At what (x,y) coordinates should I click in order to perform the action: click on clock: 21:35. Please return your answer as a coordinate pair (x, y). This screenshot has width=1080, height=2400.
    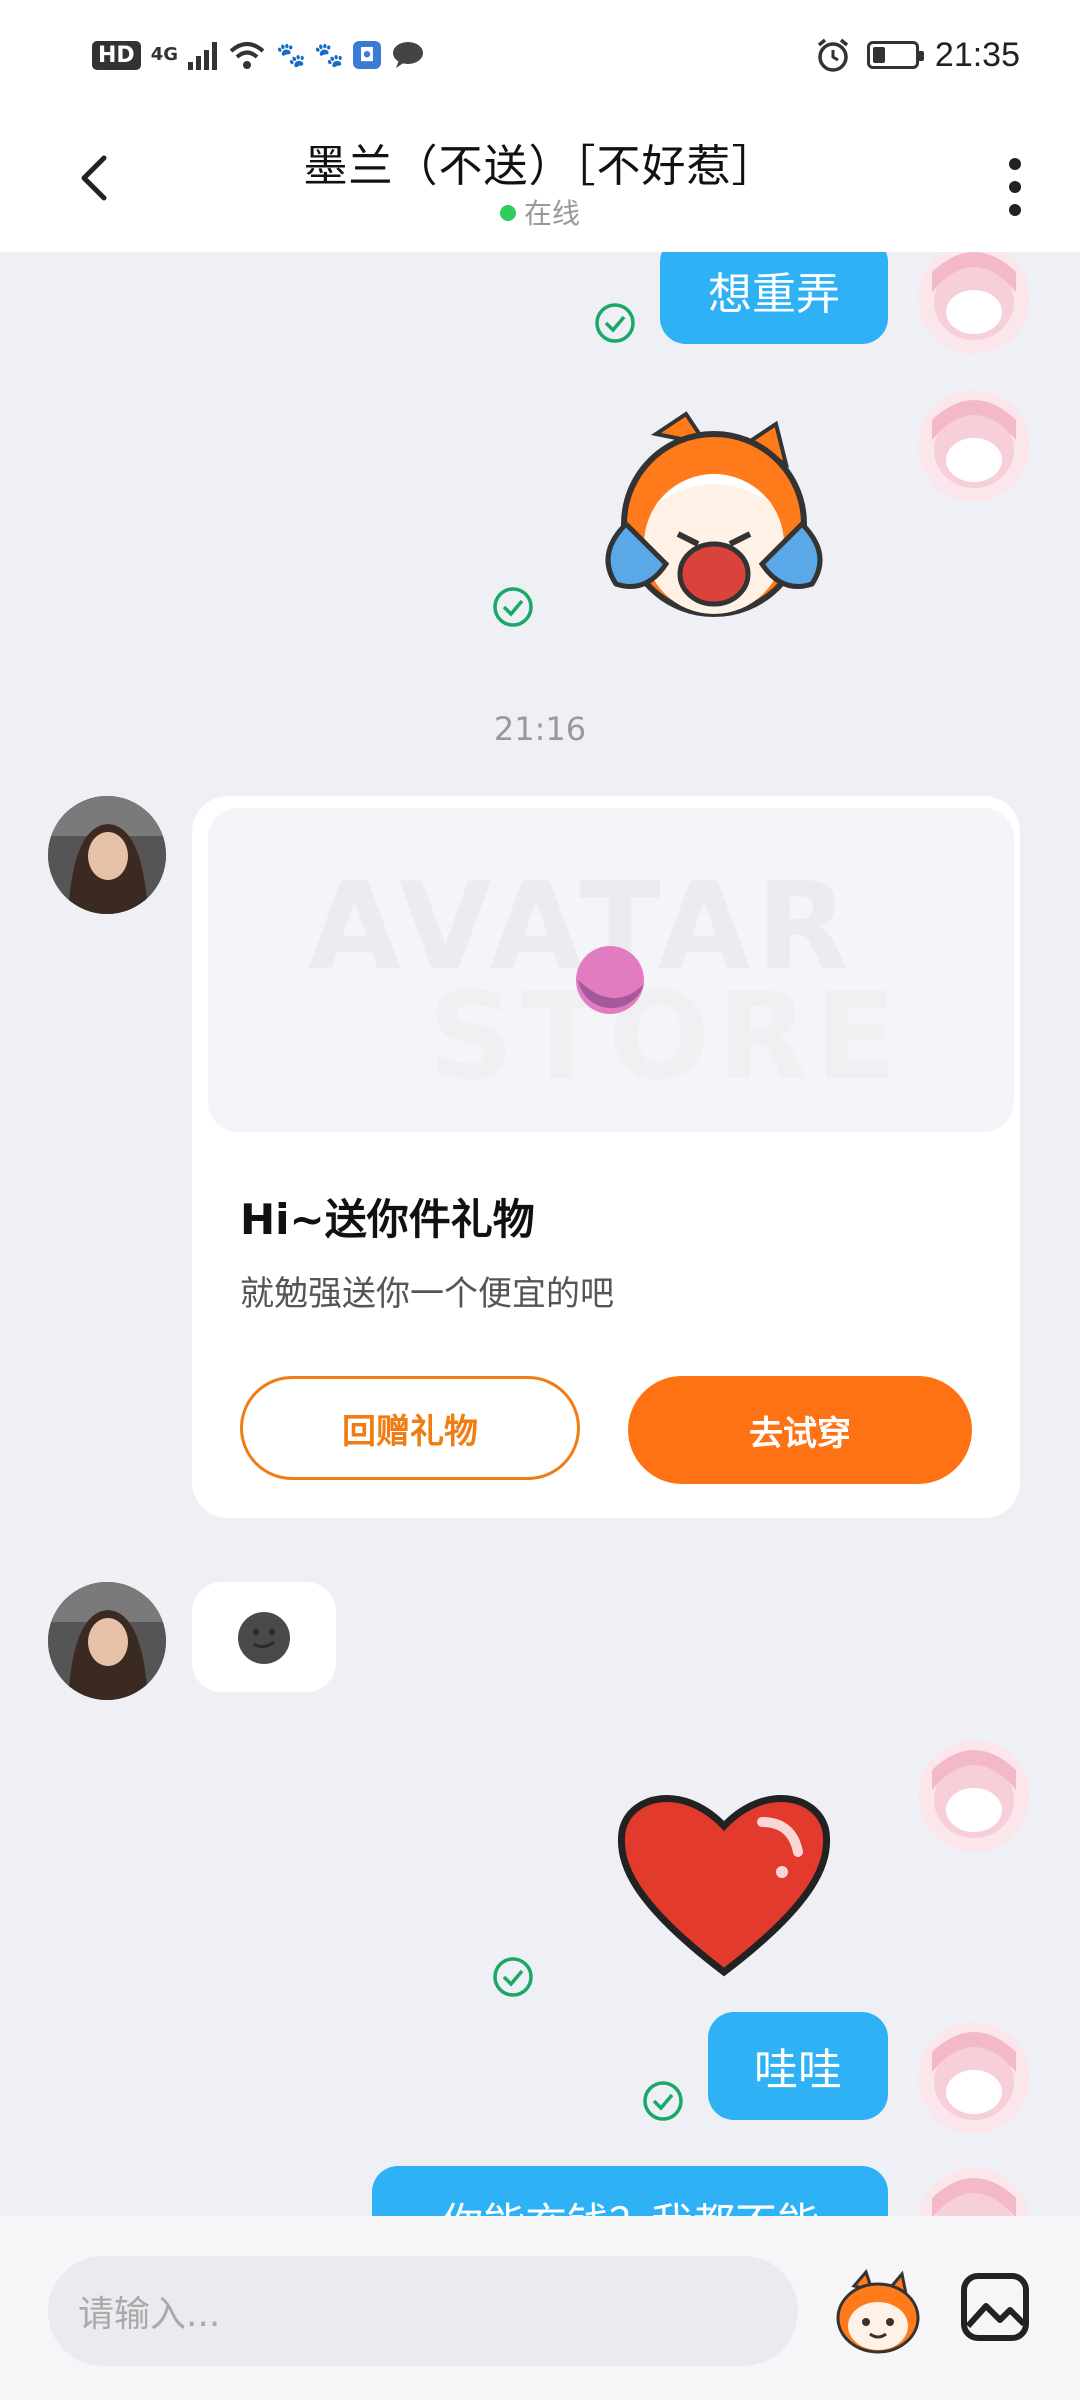
    Looking at the image, I should click on (977, 54).